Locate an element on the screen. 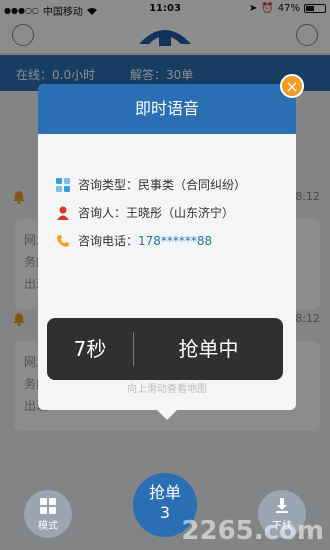 Image resolution: width=330 pixels, height=550 pixels. phone-label: 咨询电话： is located at coordinates (108, 241).